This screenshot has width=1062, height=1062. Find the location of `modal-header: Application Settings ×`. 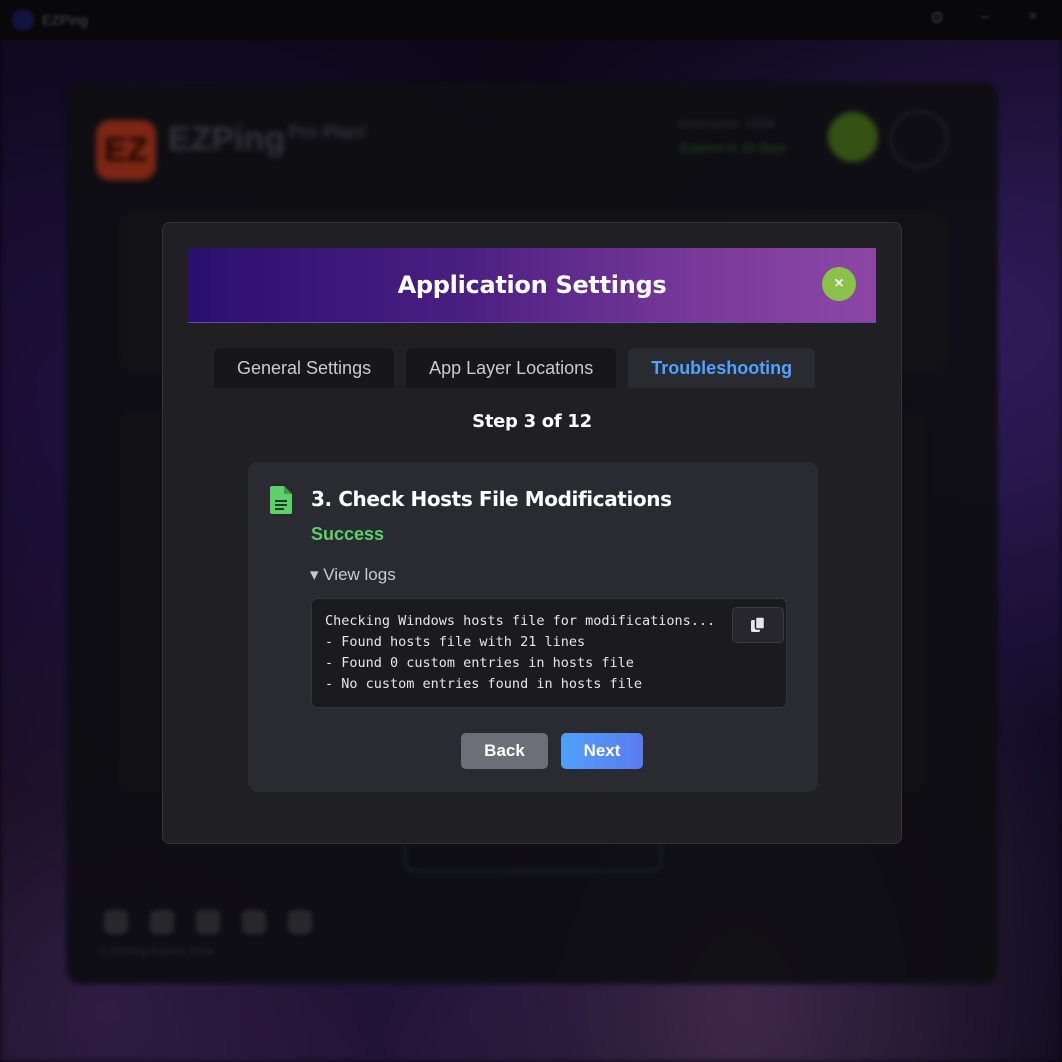

modal-header: Application Settings × is located at coordinates (532, 285).